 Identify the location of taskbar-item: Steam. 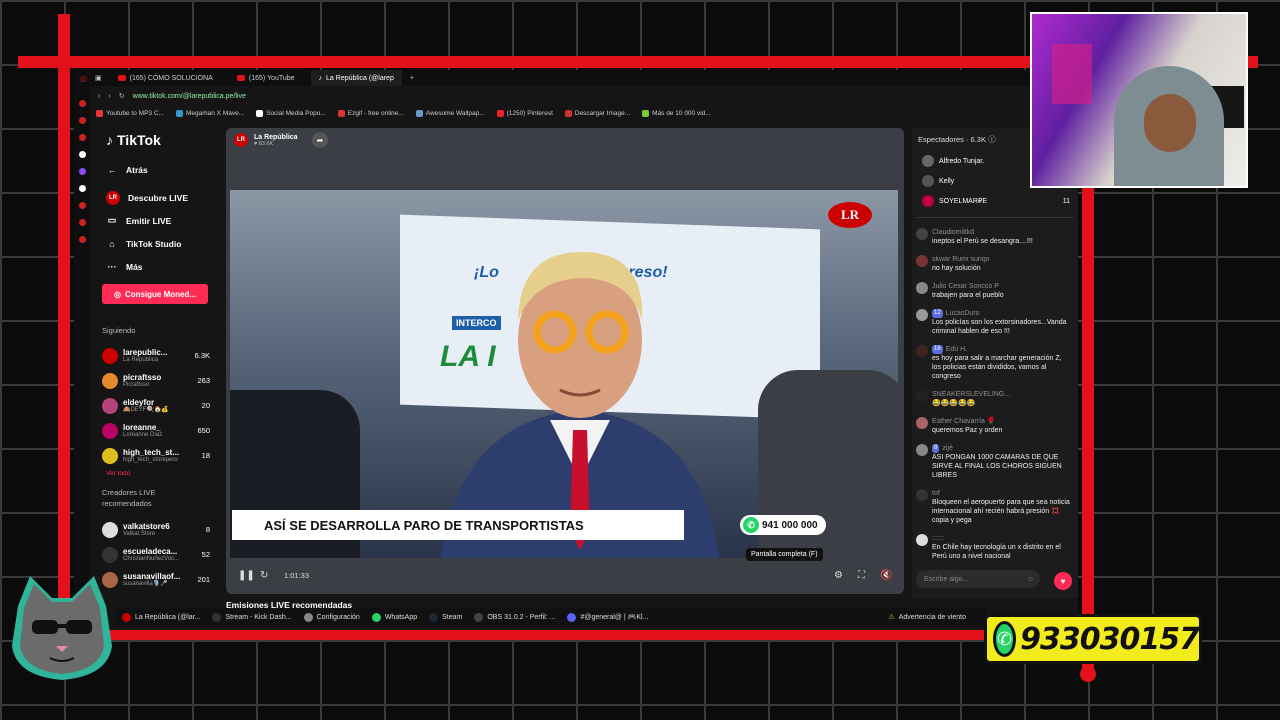
(445, 617).